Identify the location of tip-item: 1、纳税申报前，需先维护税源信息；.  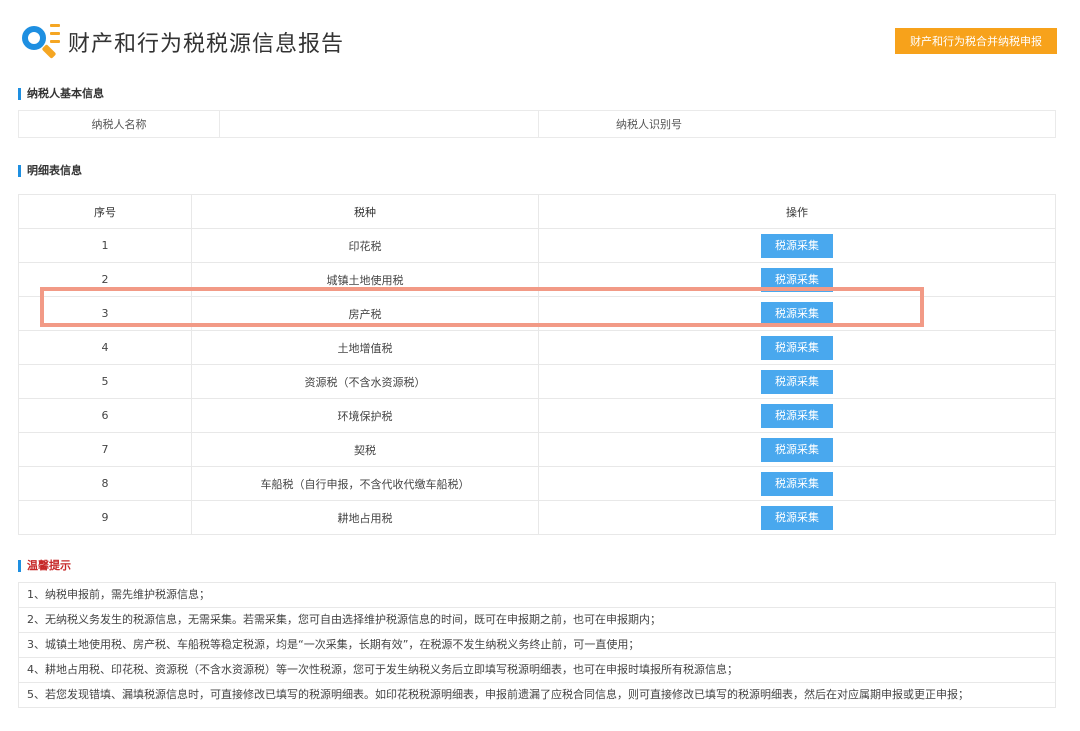
(537, 595).